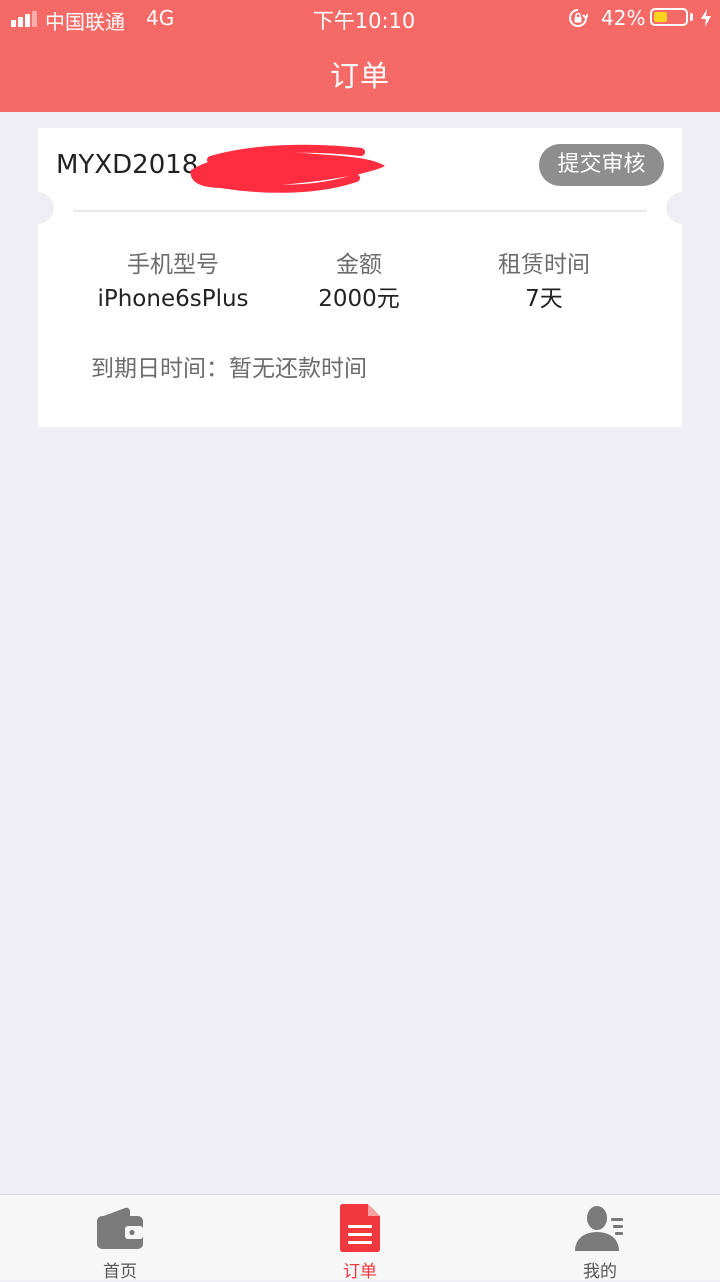 The height and width of the screenshot is (1282, 720). What do you see at coordinates (120, 1228) in the screenshot?
I see `wallet-icon` at bounding box center [120, 1228].